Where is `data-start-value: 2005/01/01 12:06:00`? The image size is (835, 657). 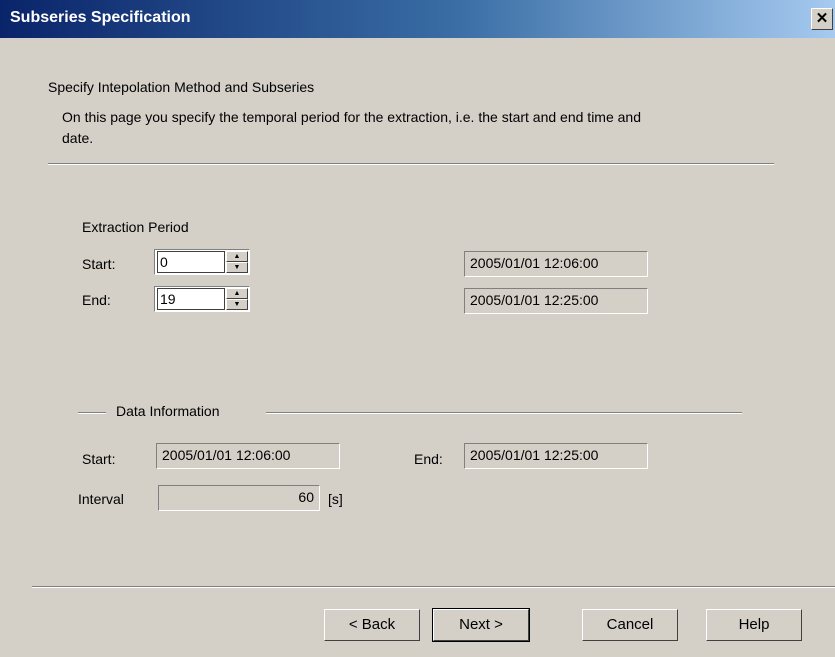
data-start-value: 2005/01/01 12:06:00 is located at coordinates (248, 456).